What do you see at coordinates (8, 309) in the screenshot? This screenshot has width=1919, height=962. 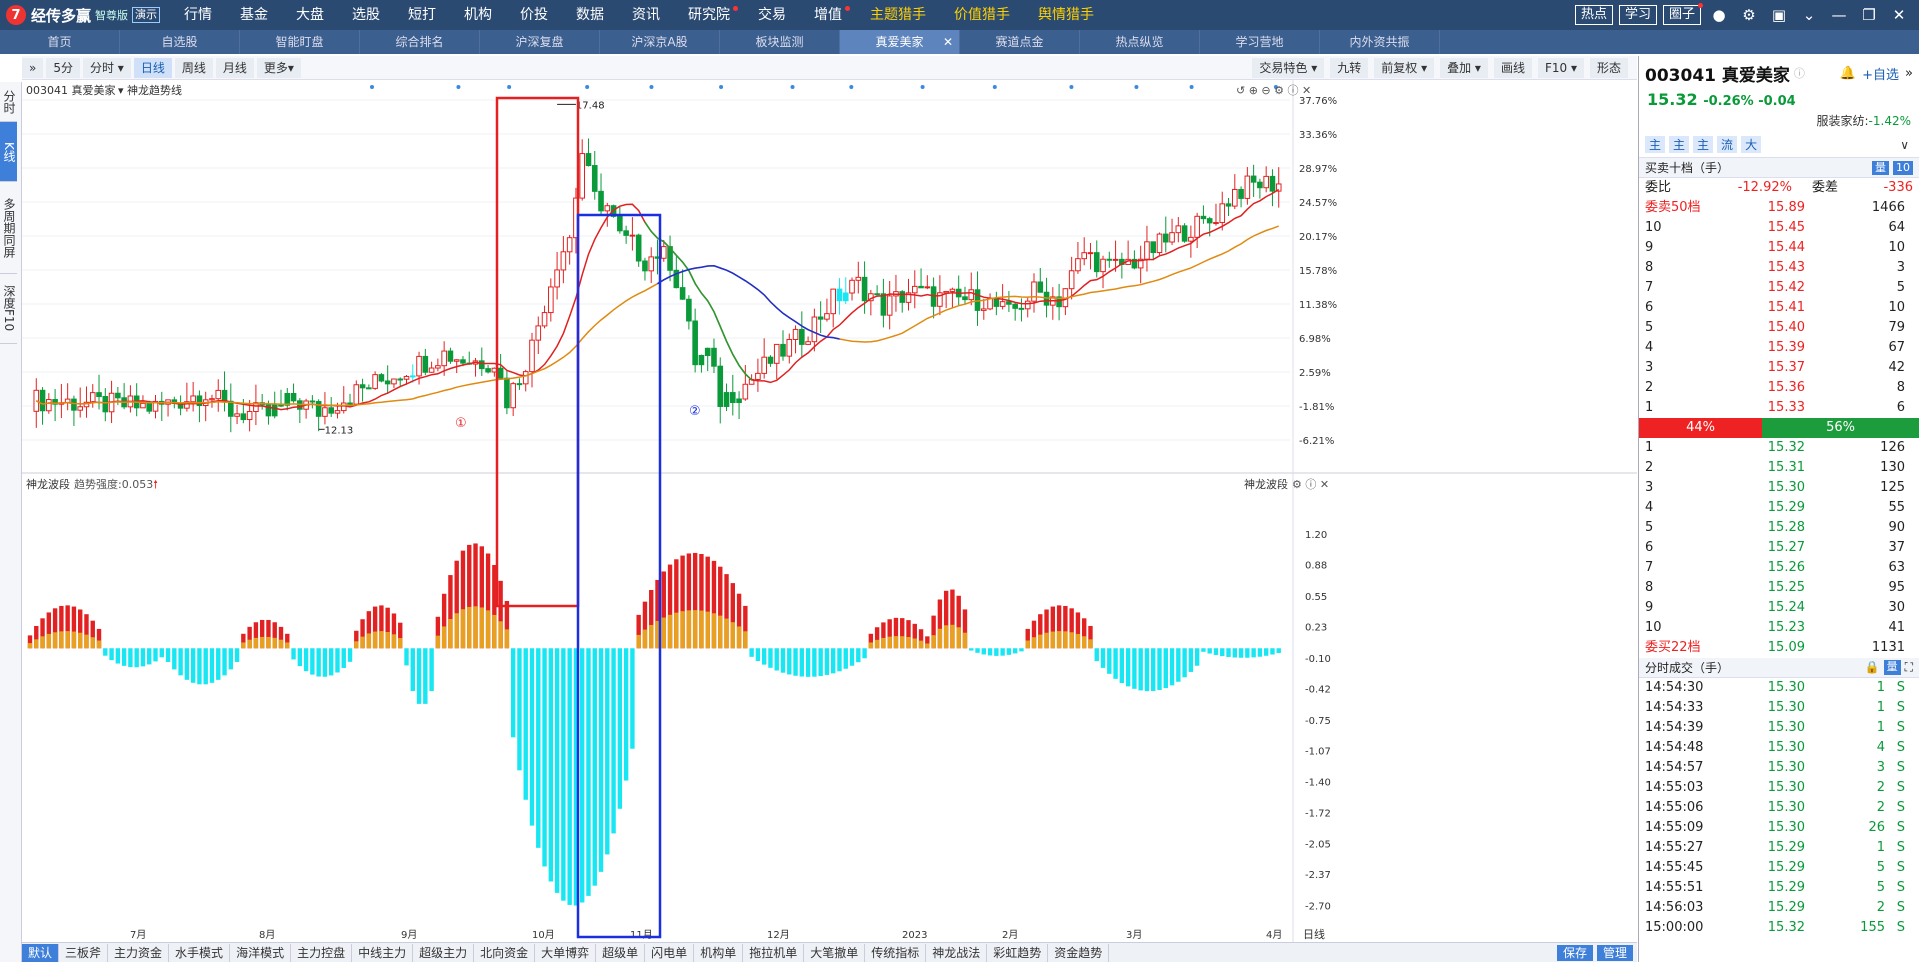 I see `view-switch-3: 深度F10` at bounding box center [8, 309].